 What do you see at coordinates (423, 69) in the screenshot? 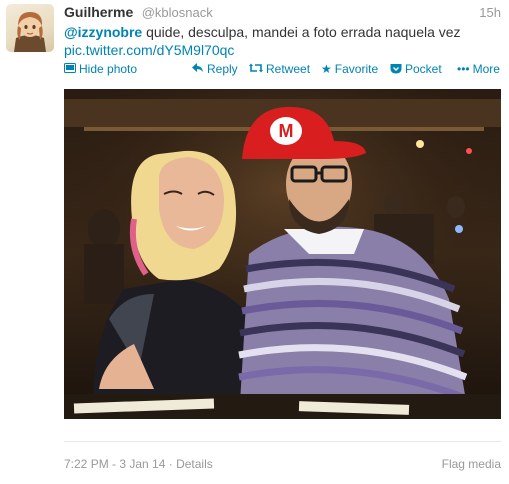
I see `pocket-label: Pocket` at bounding box center [423, 69].